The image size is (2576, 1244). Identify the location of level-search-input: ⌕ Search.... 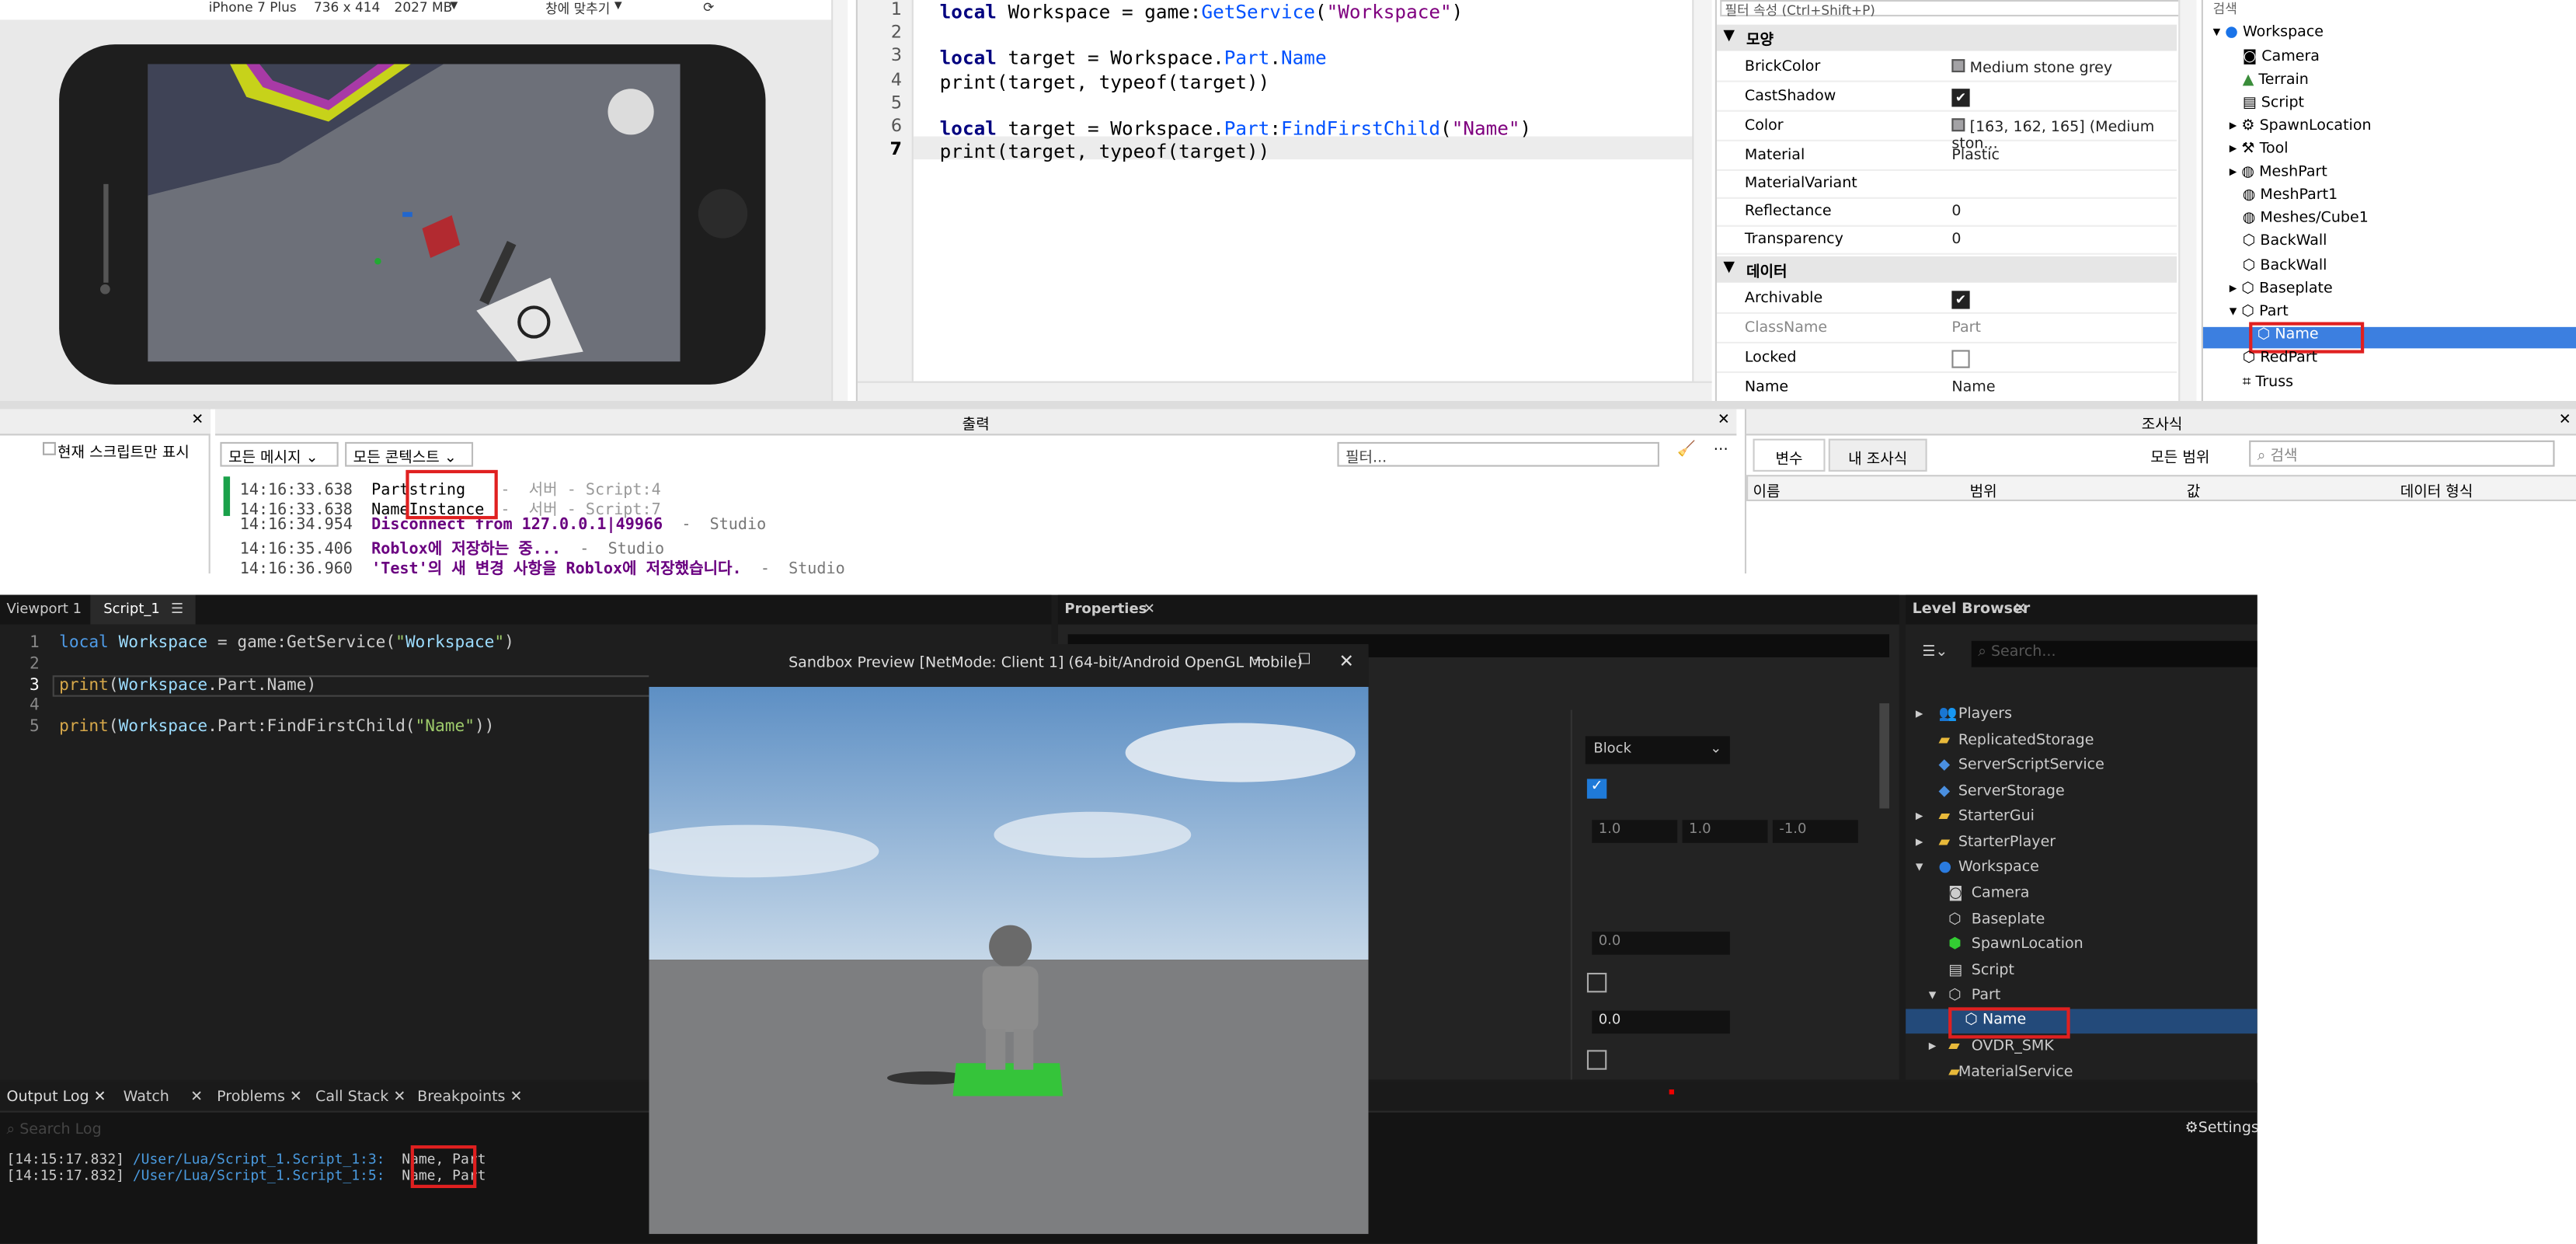
(2114, 653).